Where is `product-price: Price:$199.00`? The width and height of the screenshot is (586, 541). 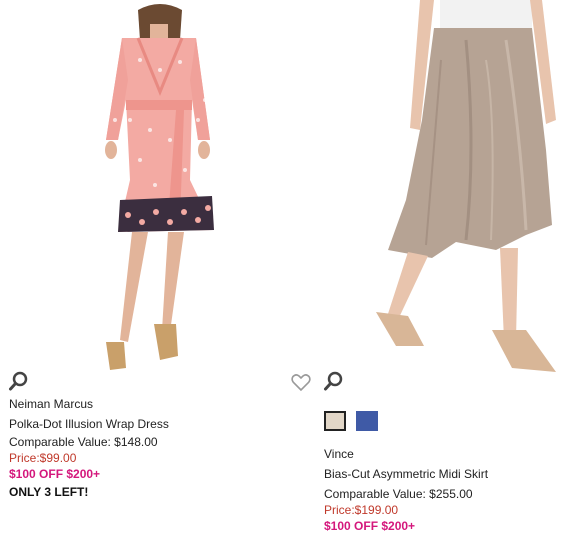 product-price: Price:$199.00 is located at coordinates (361, 510).